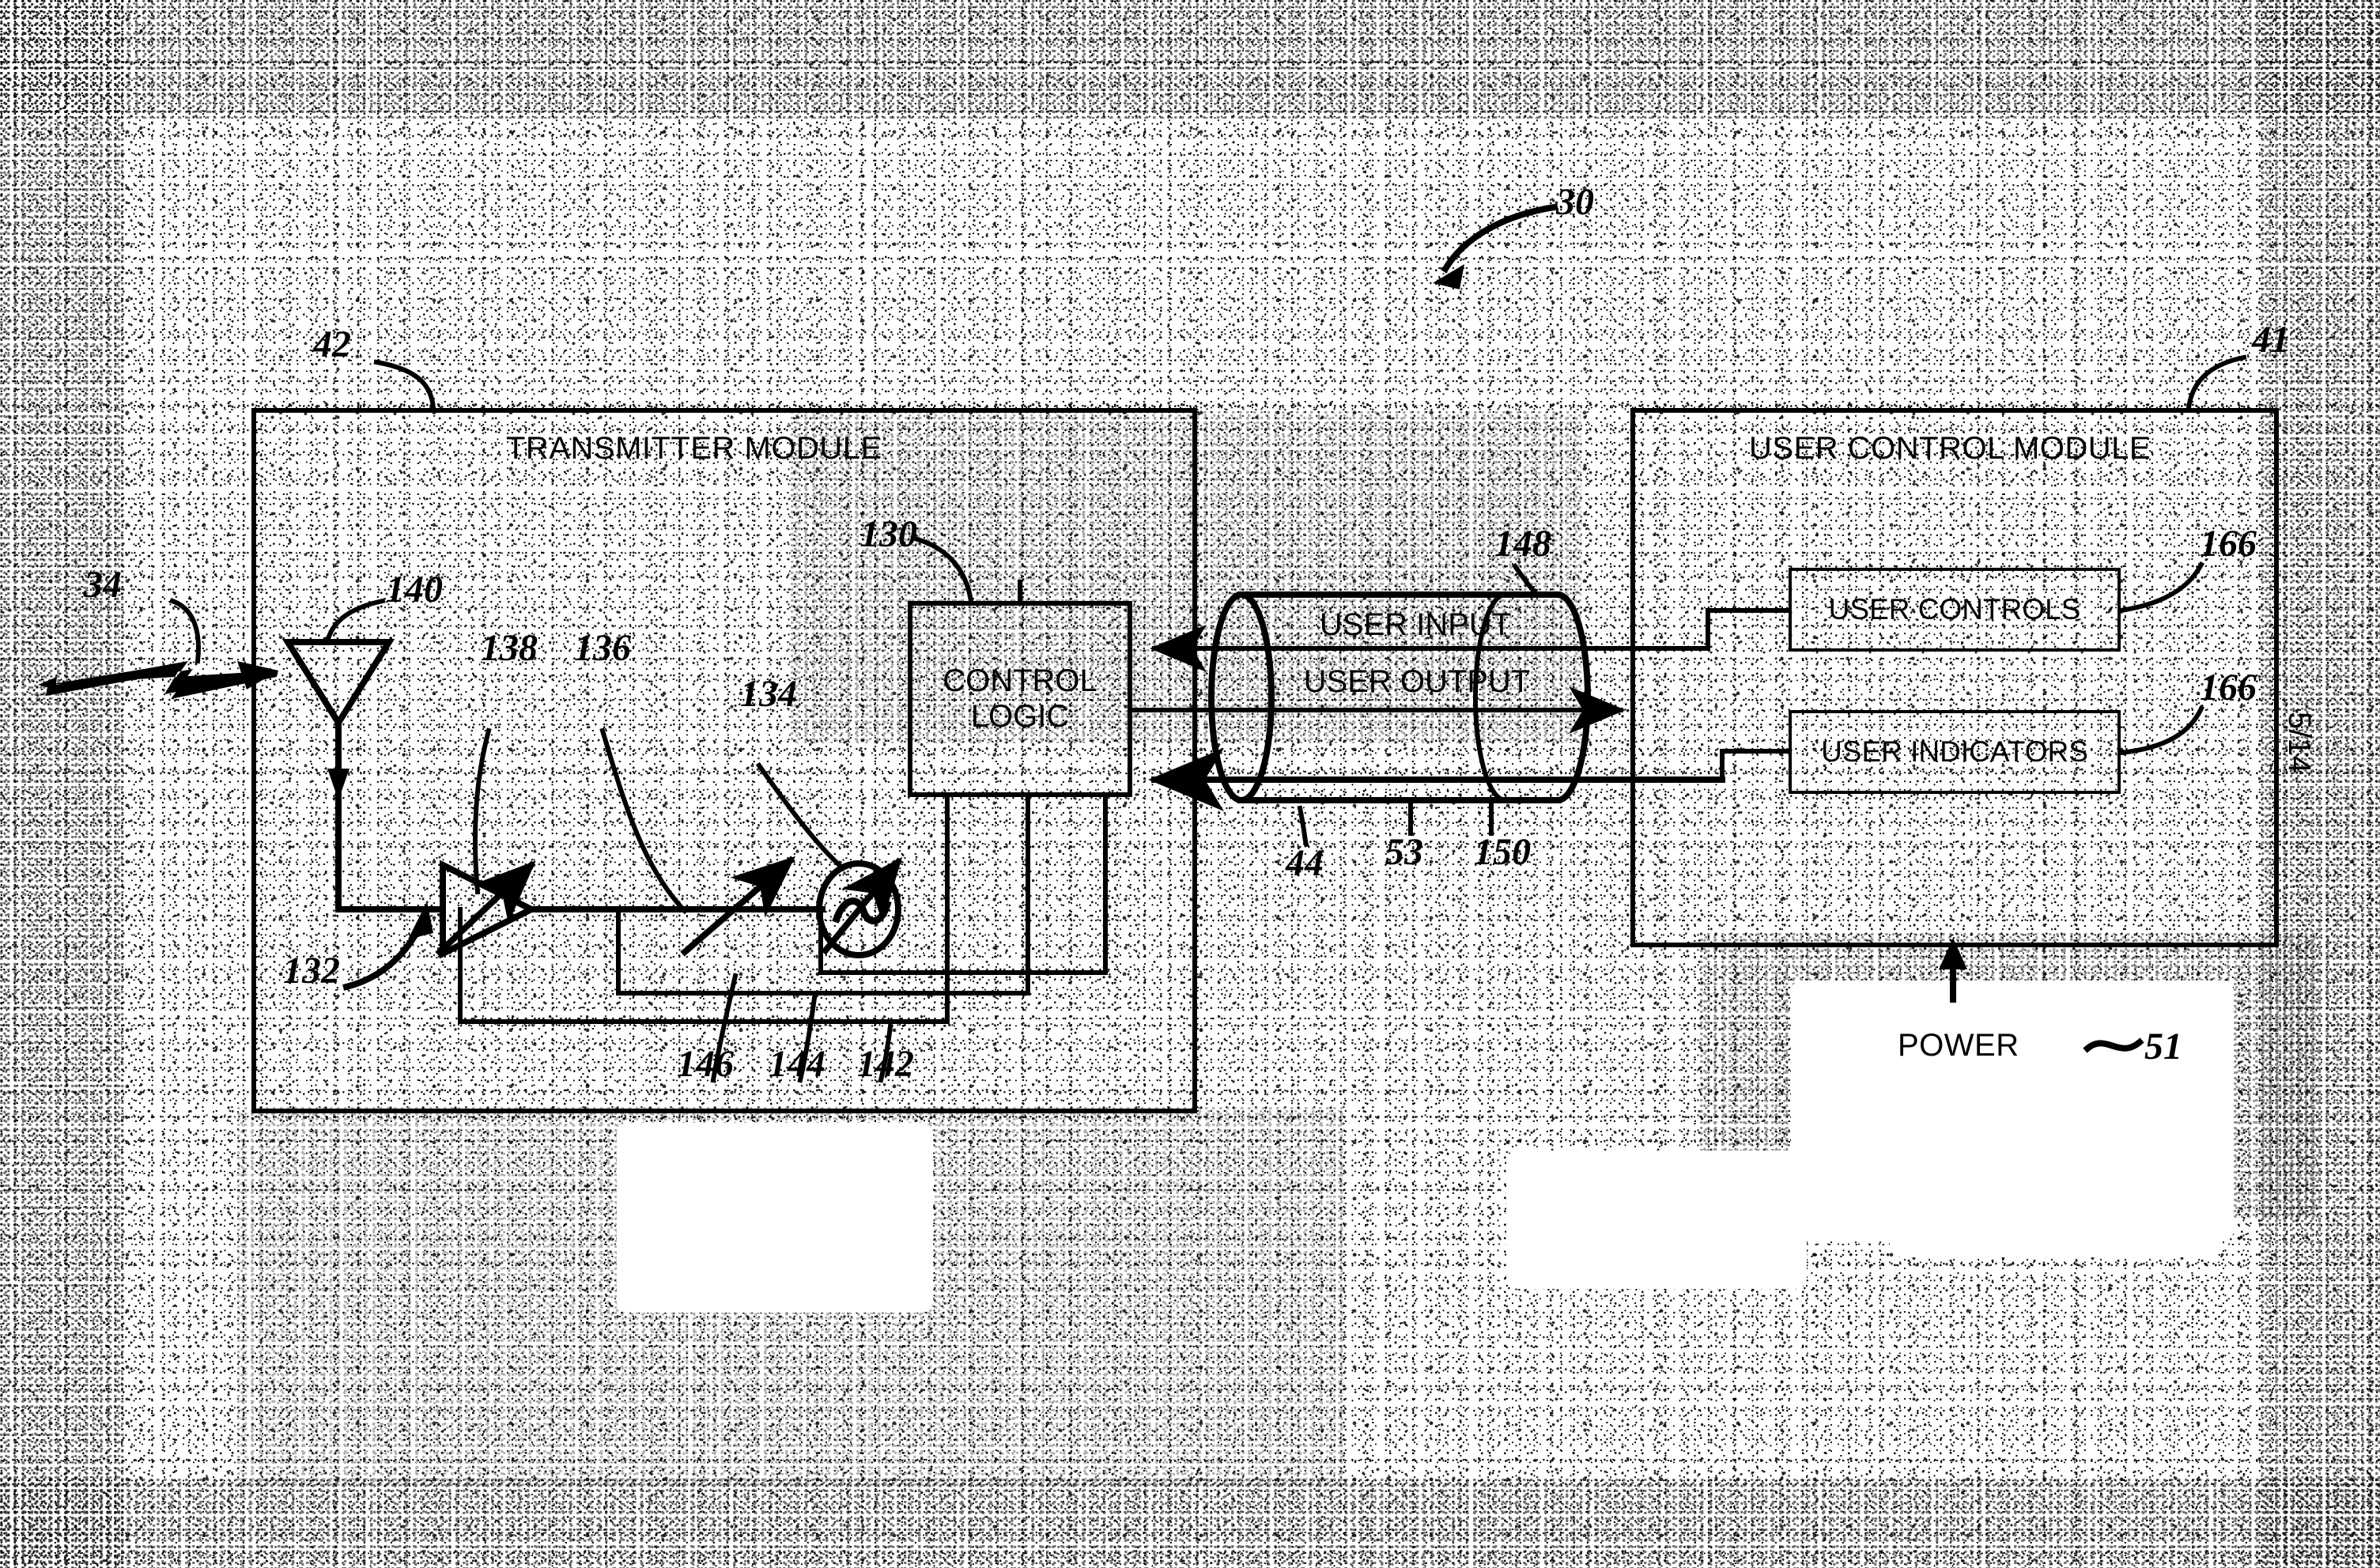  I want to click on ref-label-148: 148, so click(1522, 544).